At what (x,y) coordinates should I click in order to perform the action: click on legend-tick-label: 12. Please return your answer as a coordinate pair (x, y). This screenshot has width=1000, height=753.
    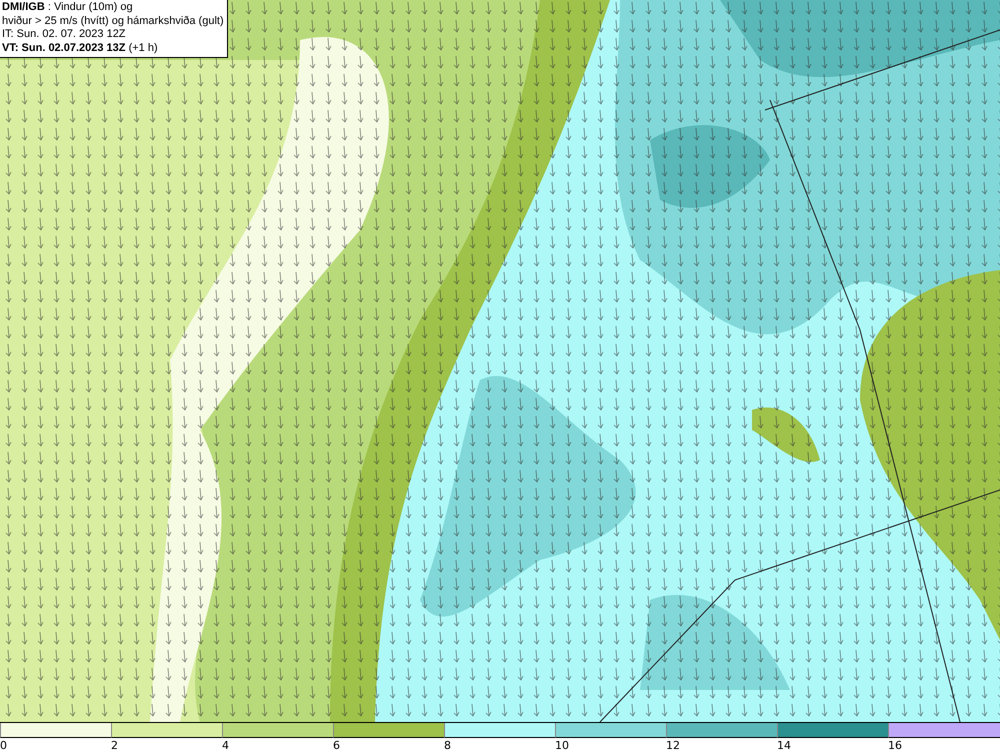
    Looking at the image, I should click on (673, 745).